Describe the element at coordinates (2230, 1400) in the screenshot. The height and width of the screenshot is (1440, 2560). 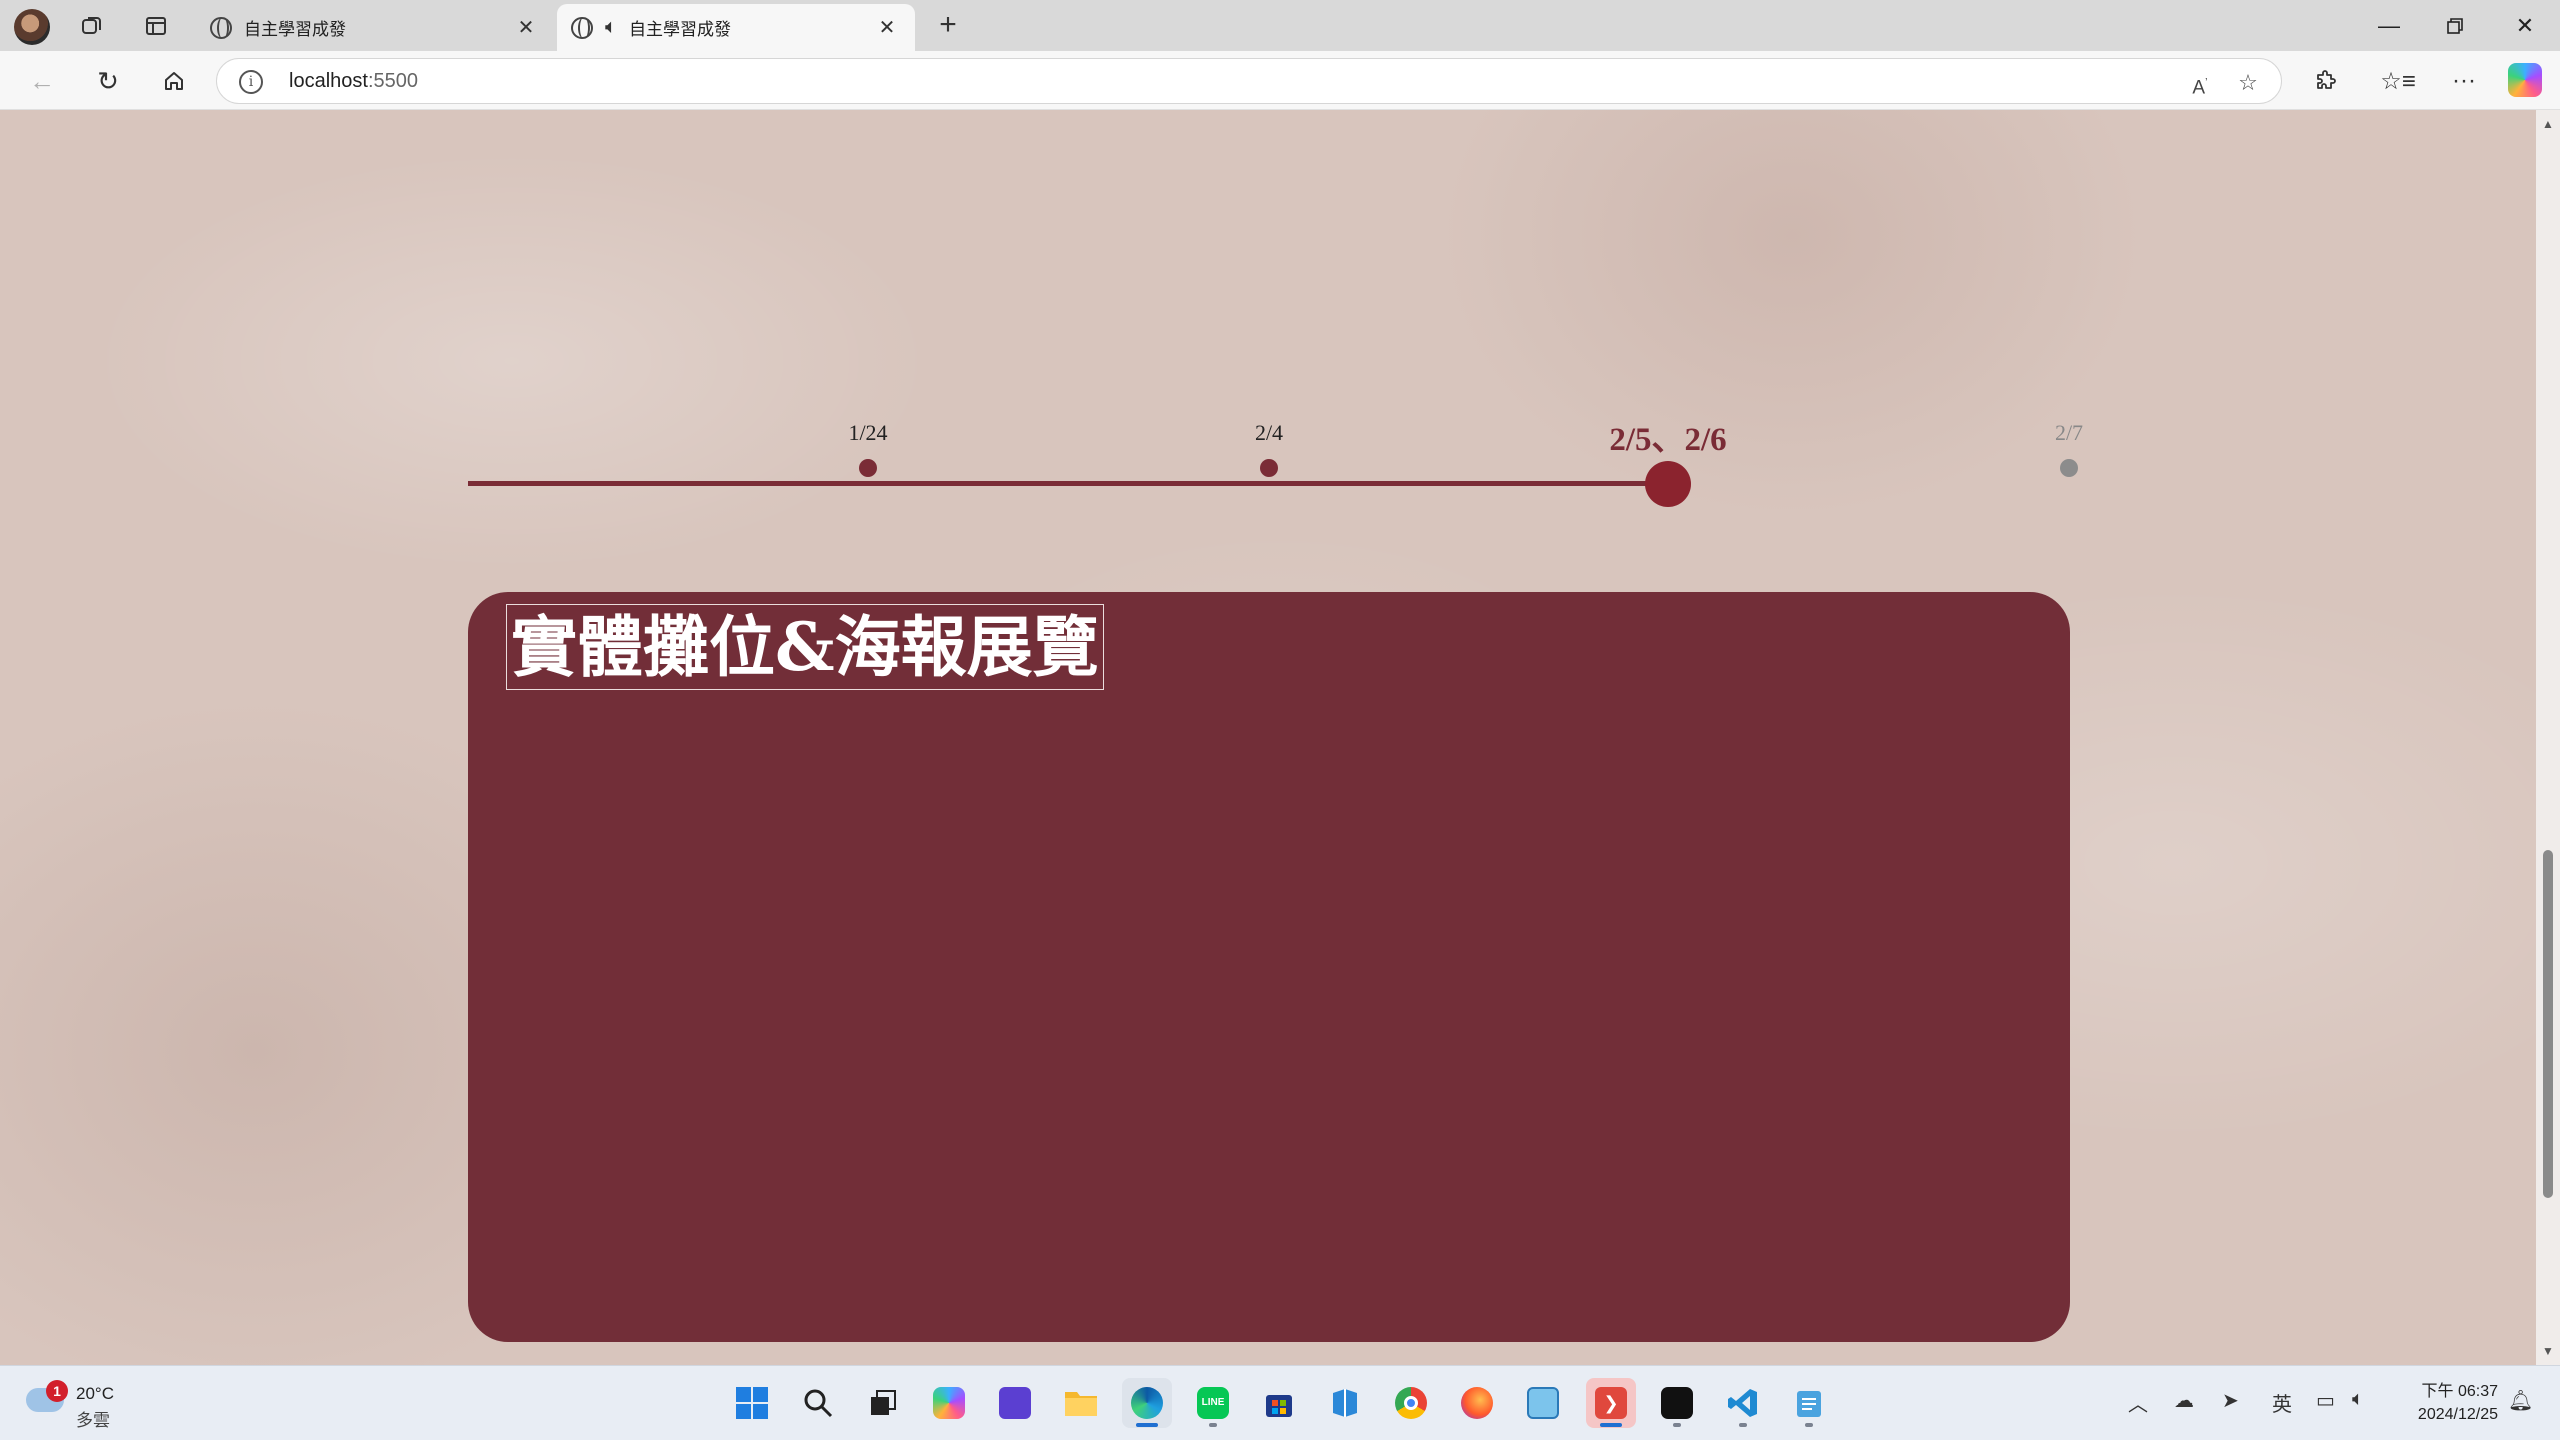
I see `location-arrow-icon: ➤` at that location.